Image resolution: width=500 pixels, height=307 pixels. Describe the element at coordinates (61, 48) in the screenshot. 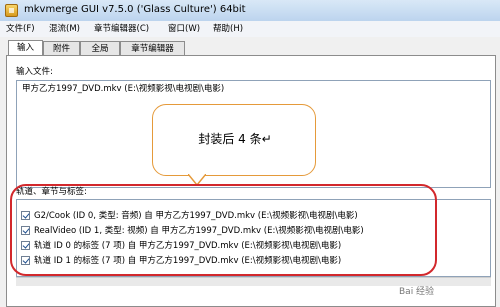

I see `tab-attachments: 附件` at that location.